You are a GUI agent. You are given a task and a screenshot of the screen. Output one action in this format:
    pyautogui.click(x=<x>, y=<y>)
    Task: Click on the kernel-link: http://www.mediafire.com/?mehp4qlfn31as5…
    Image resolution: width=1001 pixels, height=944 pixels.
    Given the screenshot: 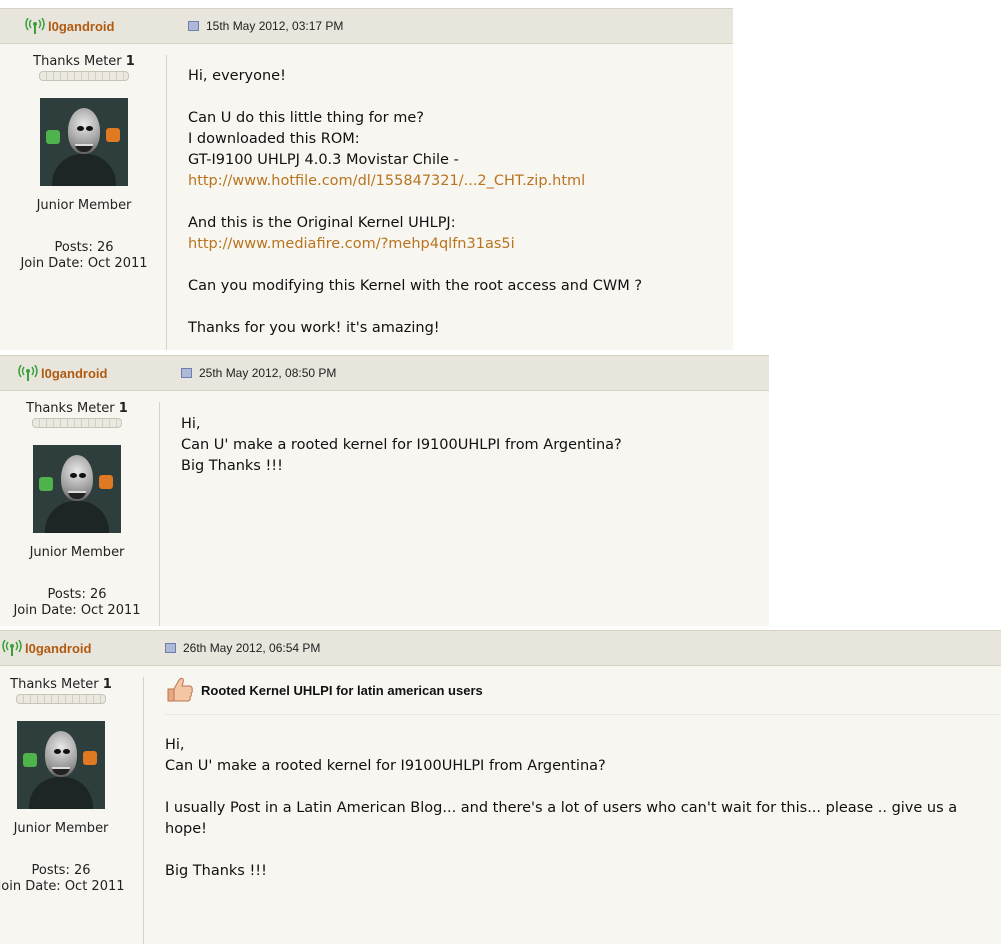 What is the action you would take?
    pyautogui.click(x=351, y=244)
    